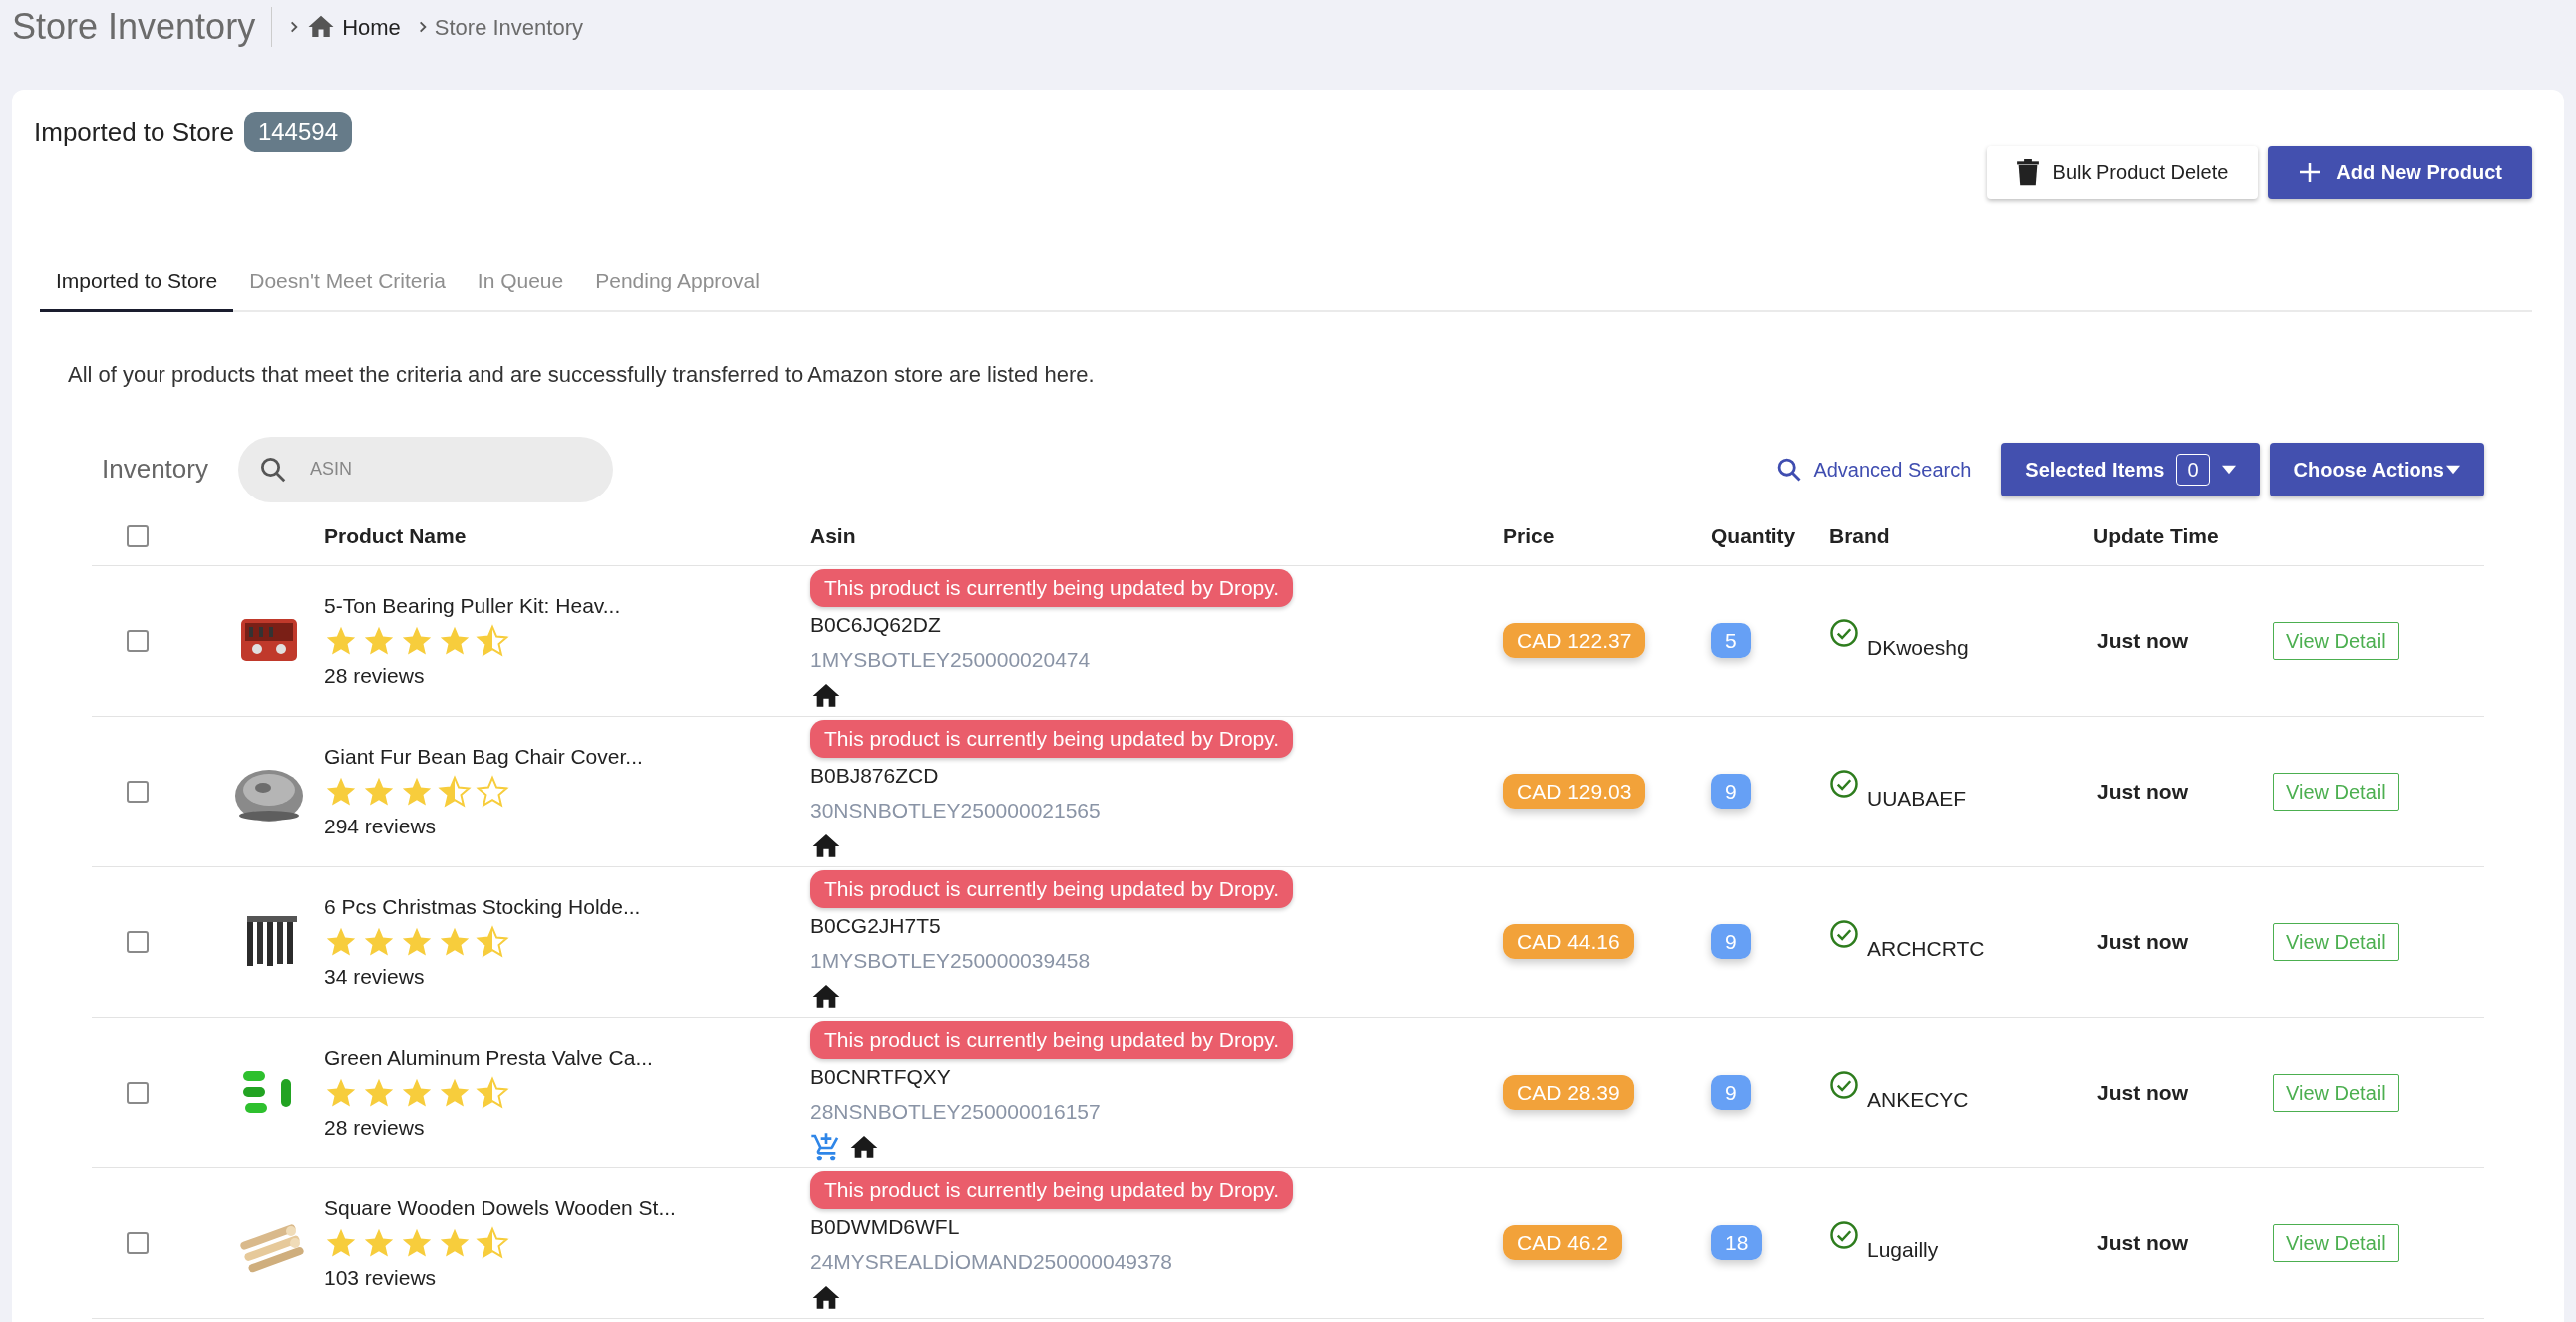 This screenshot has width=2576, height=1322. What do you see at coordinates (950, 962) in the screenshot?
I see `sku-text: 1MYSBOTLEY250000039458` at bounding box center [950, 962].